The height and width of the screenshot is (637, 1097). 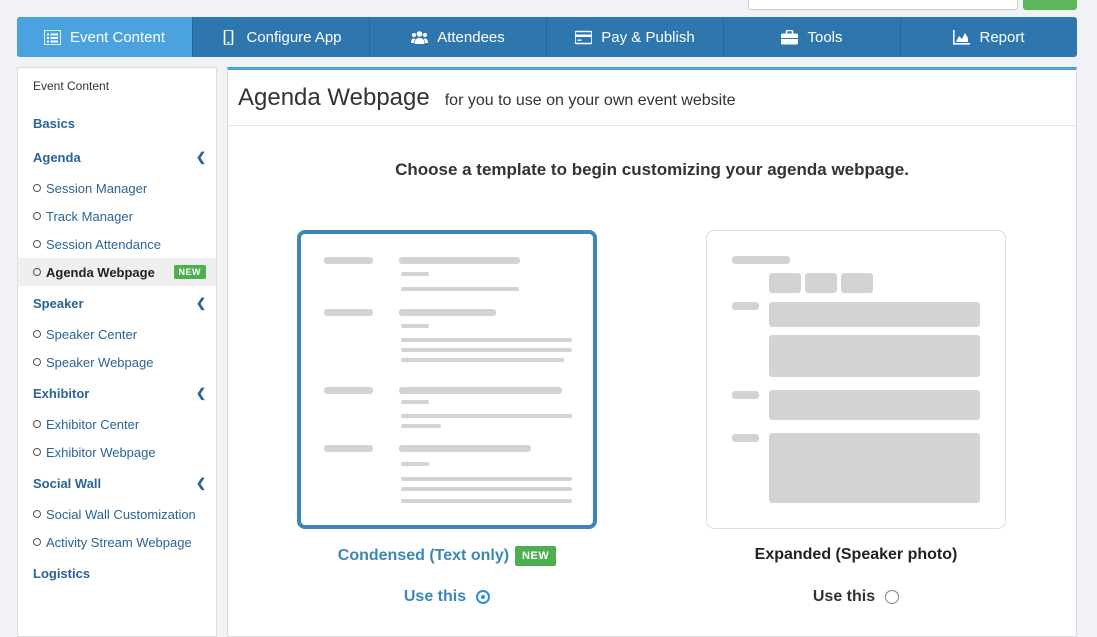 I want to click on use-this-expanded: Use this, so click(x=856, y=597).